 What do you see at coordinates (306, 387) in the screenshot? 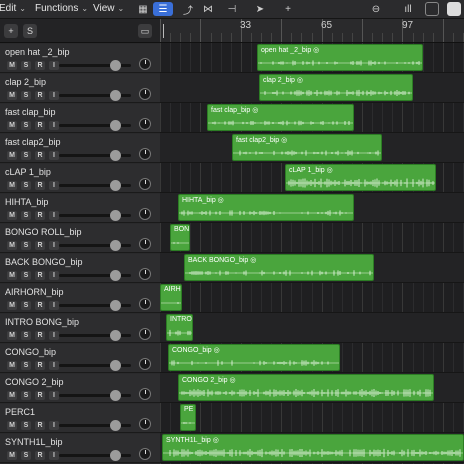
I see `audio-region: CONGO 2_bip ◎` at bounding box center [306, 387].